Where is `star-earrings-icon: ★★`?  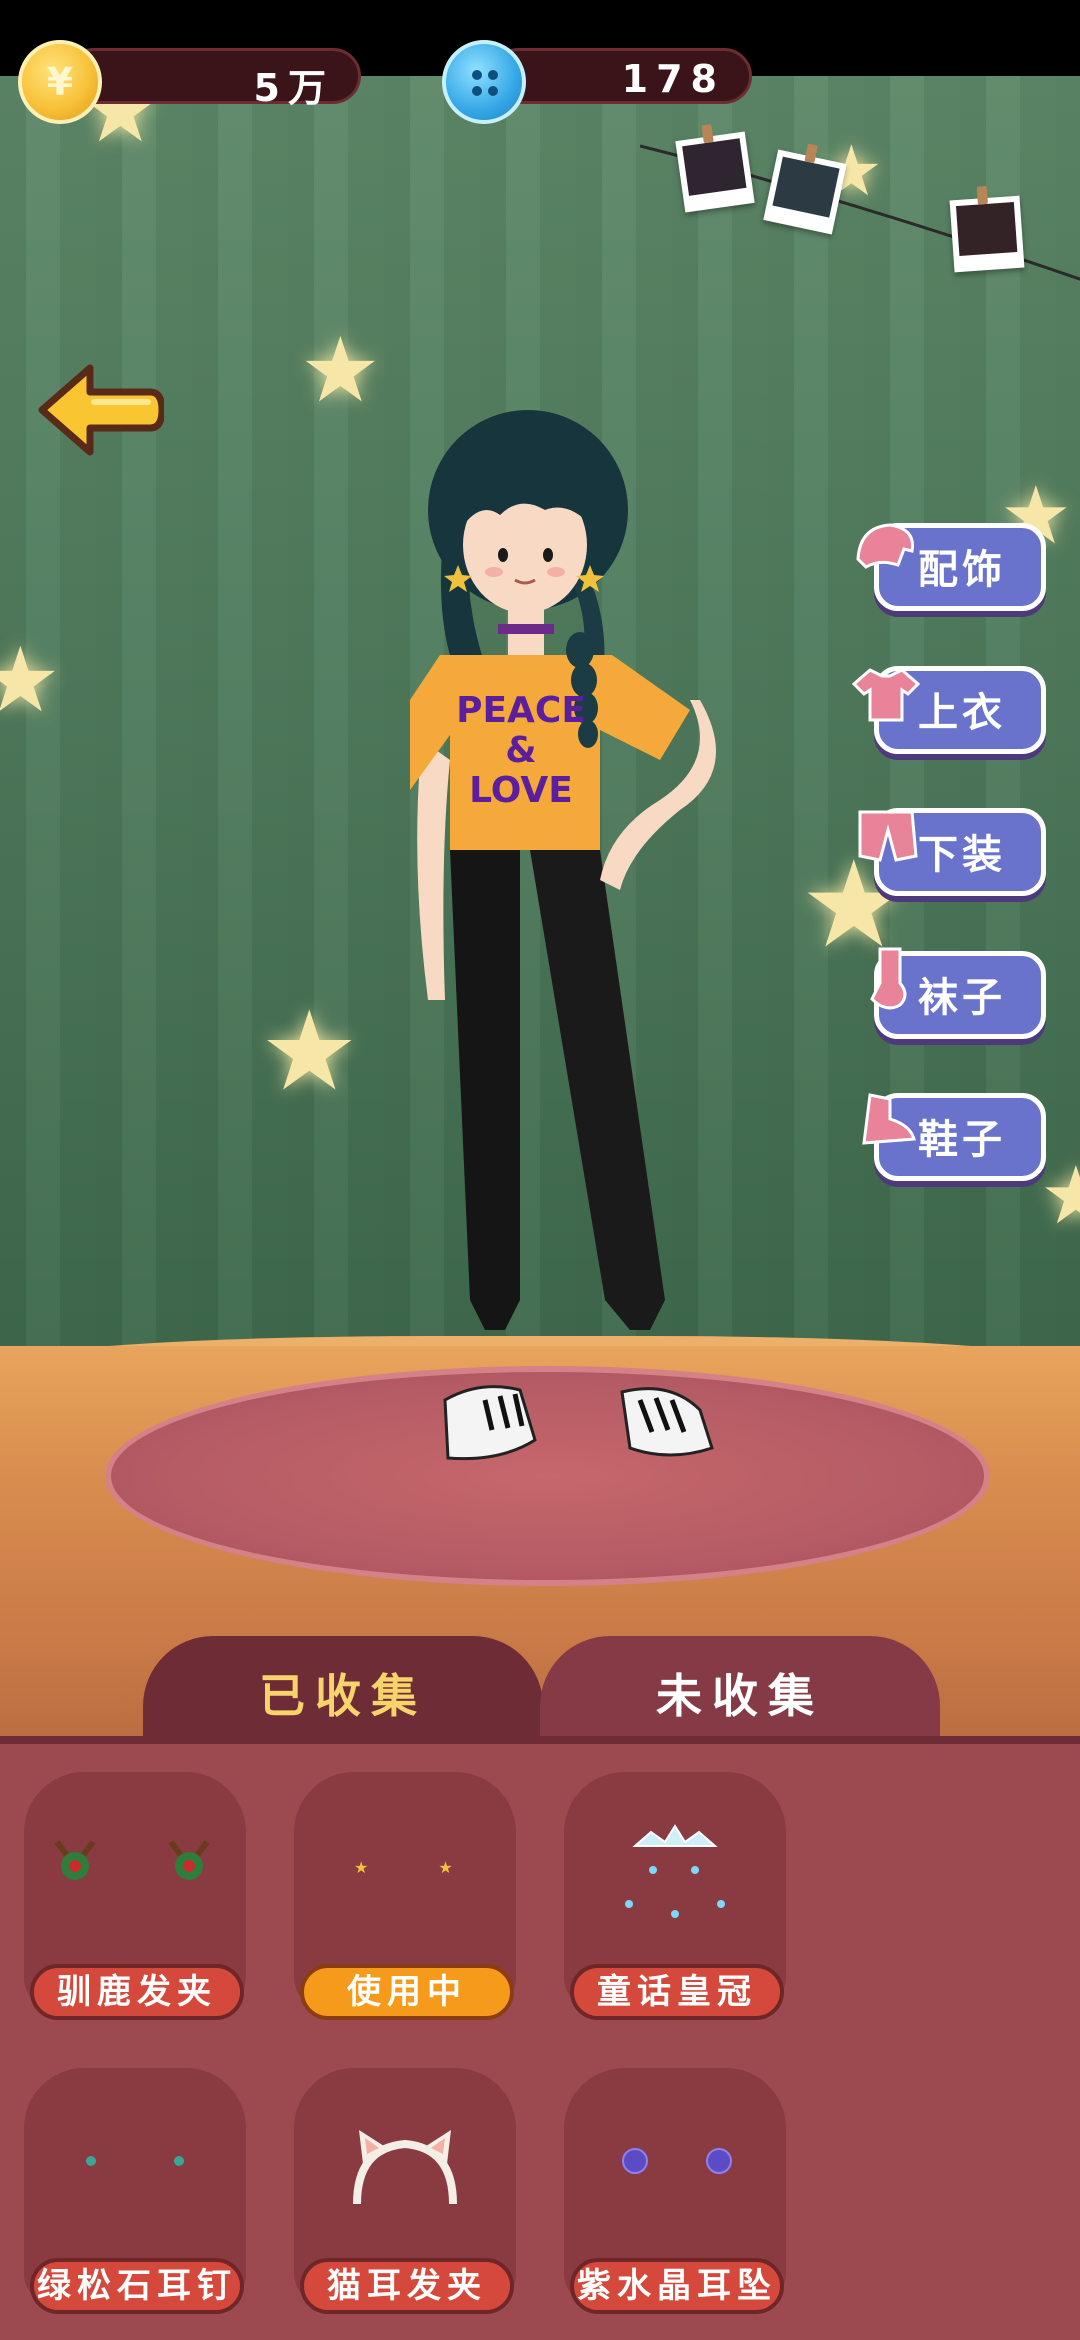
star-earrings-icon: ★★ is located at coordinates (438, 1867).